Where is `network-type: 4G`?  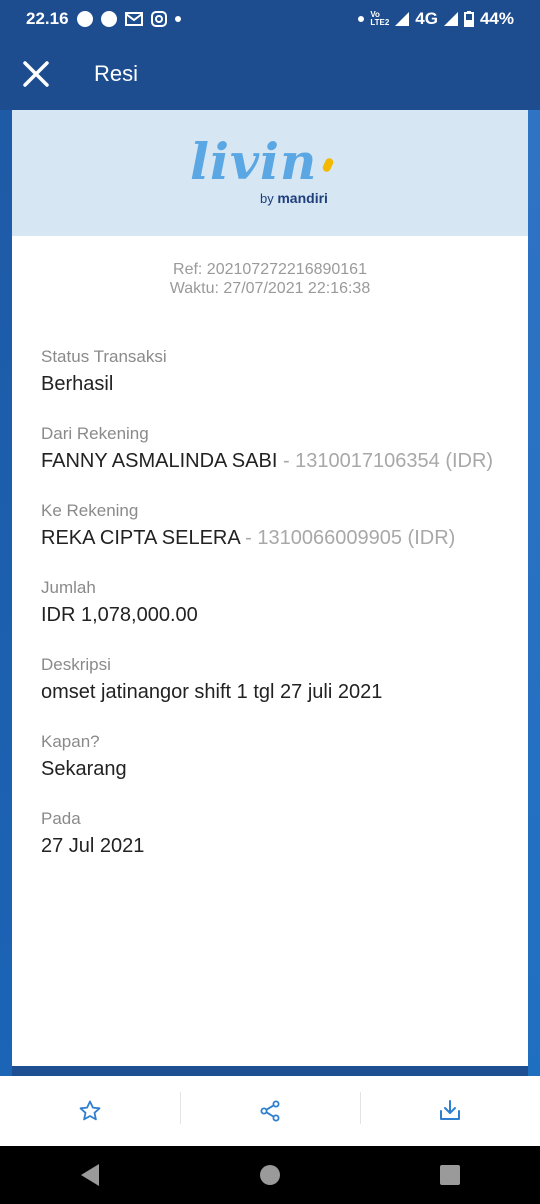 network-type: 4G is located at coordinates (426, 18).